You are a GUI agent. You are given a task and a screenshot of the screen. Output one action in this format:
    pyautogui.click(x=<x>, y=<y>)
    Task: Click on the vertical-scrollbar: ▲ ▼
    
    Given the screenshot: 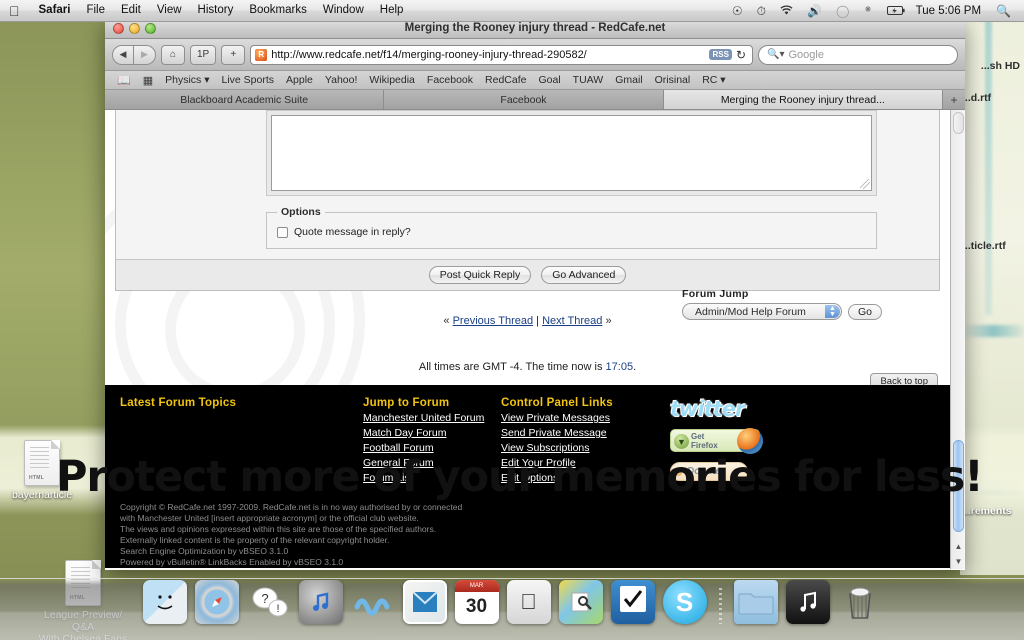 What is the action you would take?
    pyautogui.click(x=957, y=339)
    